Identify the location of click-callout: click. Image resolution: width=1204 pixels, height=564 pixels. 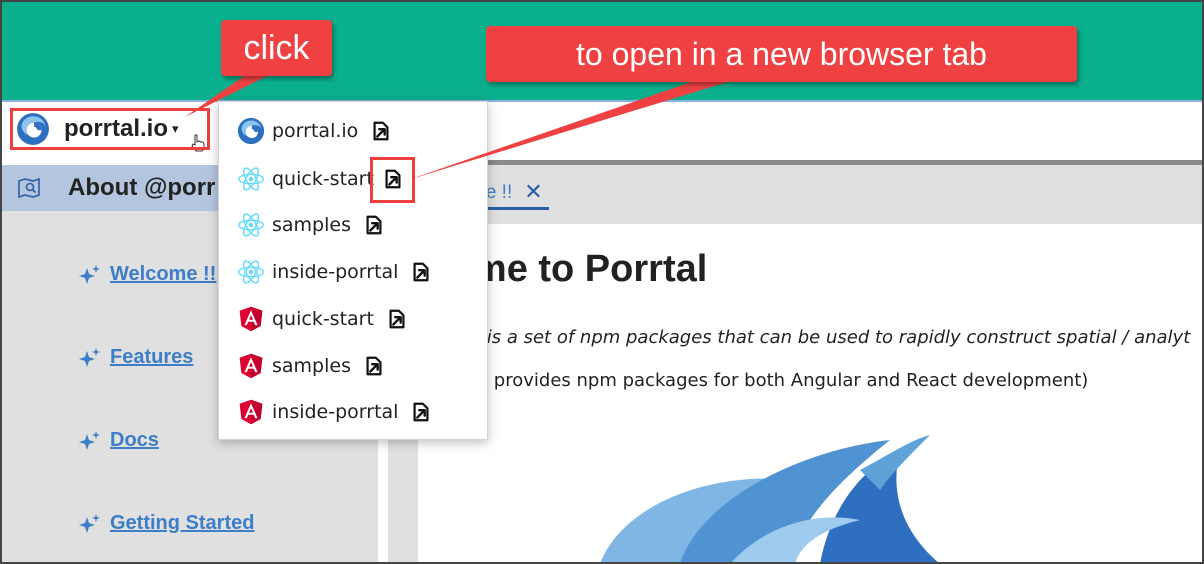
(276, 48).